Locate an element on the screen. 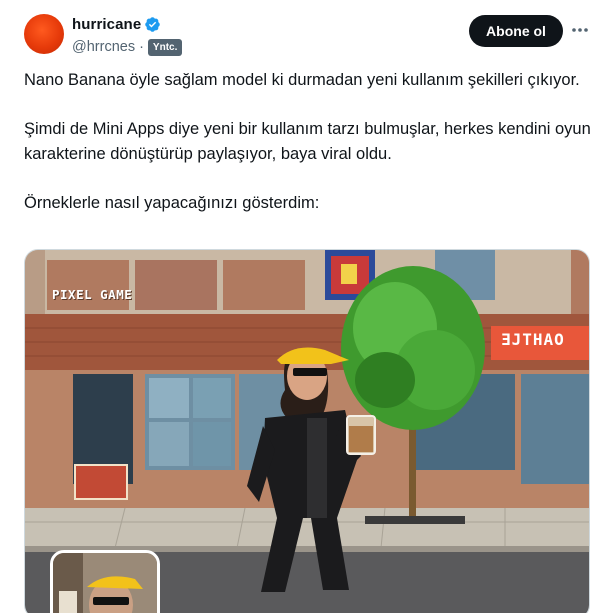 The height and width of the screenshot is (613, 616). inset-photo is located at coordinates (105, 581).